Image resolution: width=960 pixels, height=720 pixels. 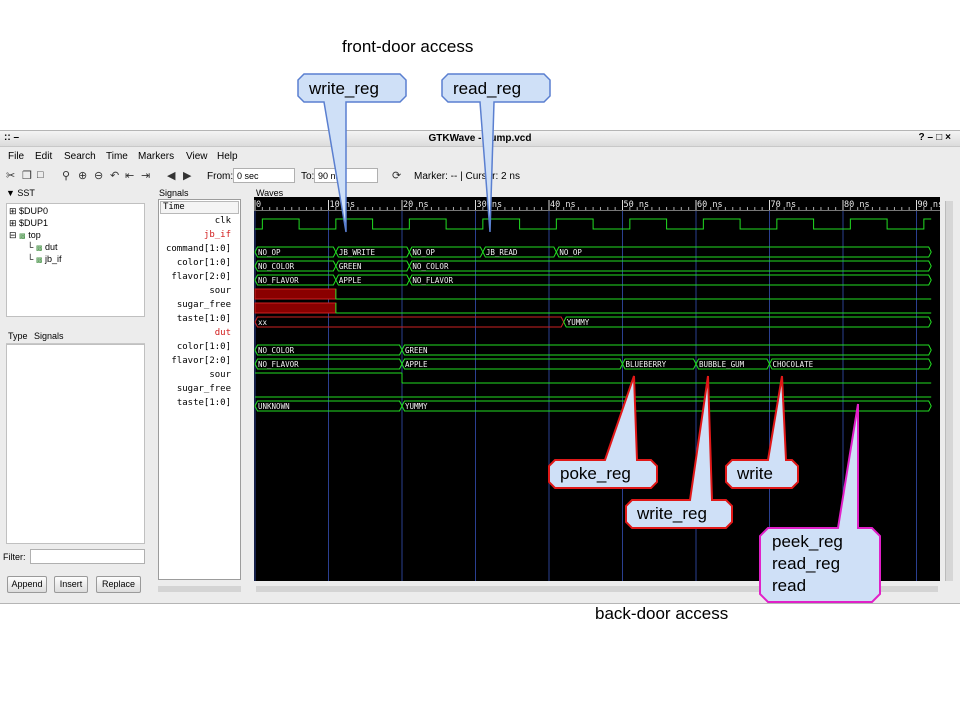 What do you see at coordinates (18, 336) in the screenshot?
I see `type-column-header: Type` at bounding box center [18, 336].